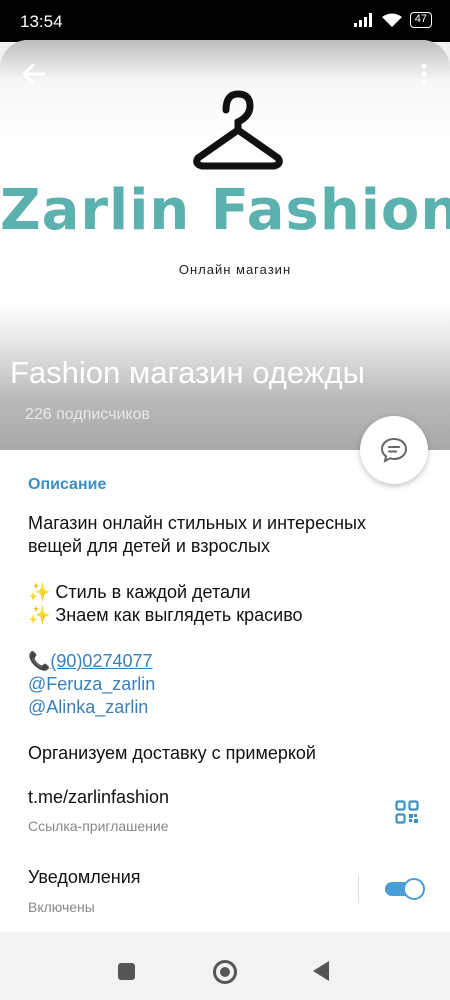 This screenshot has width=450, height=1000. What do you see at coordinates (225, 210) in the screenshot?
I see `brand-logo-text: Zarlin Fashion` at bounding box center [225, 210].